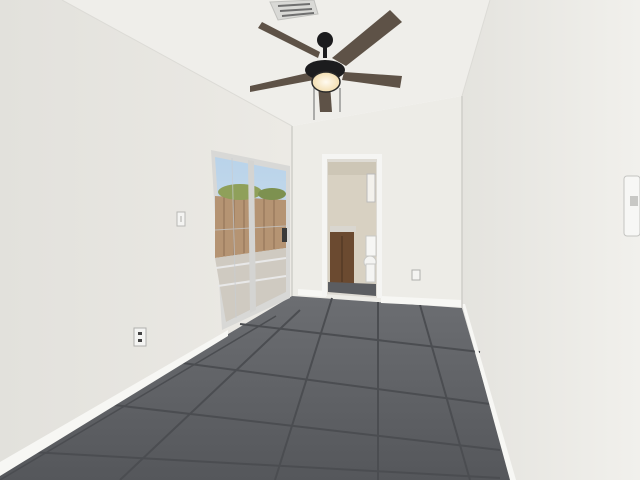 The image size is (640, 480). I want to click on sliding-glass-door, so click(250, 240).